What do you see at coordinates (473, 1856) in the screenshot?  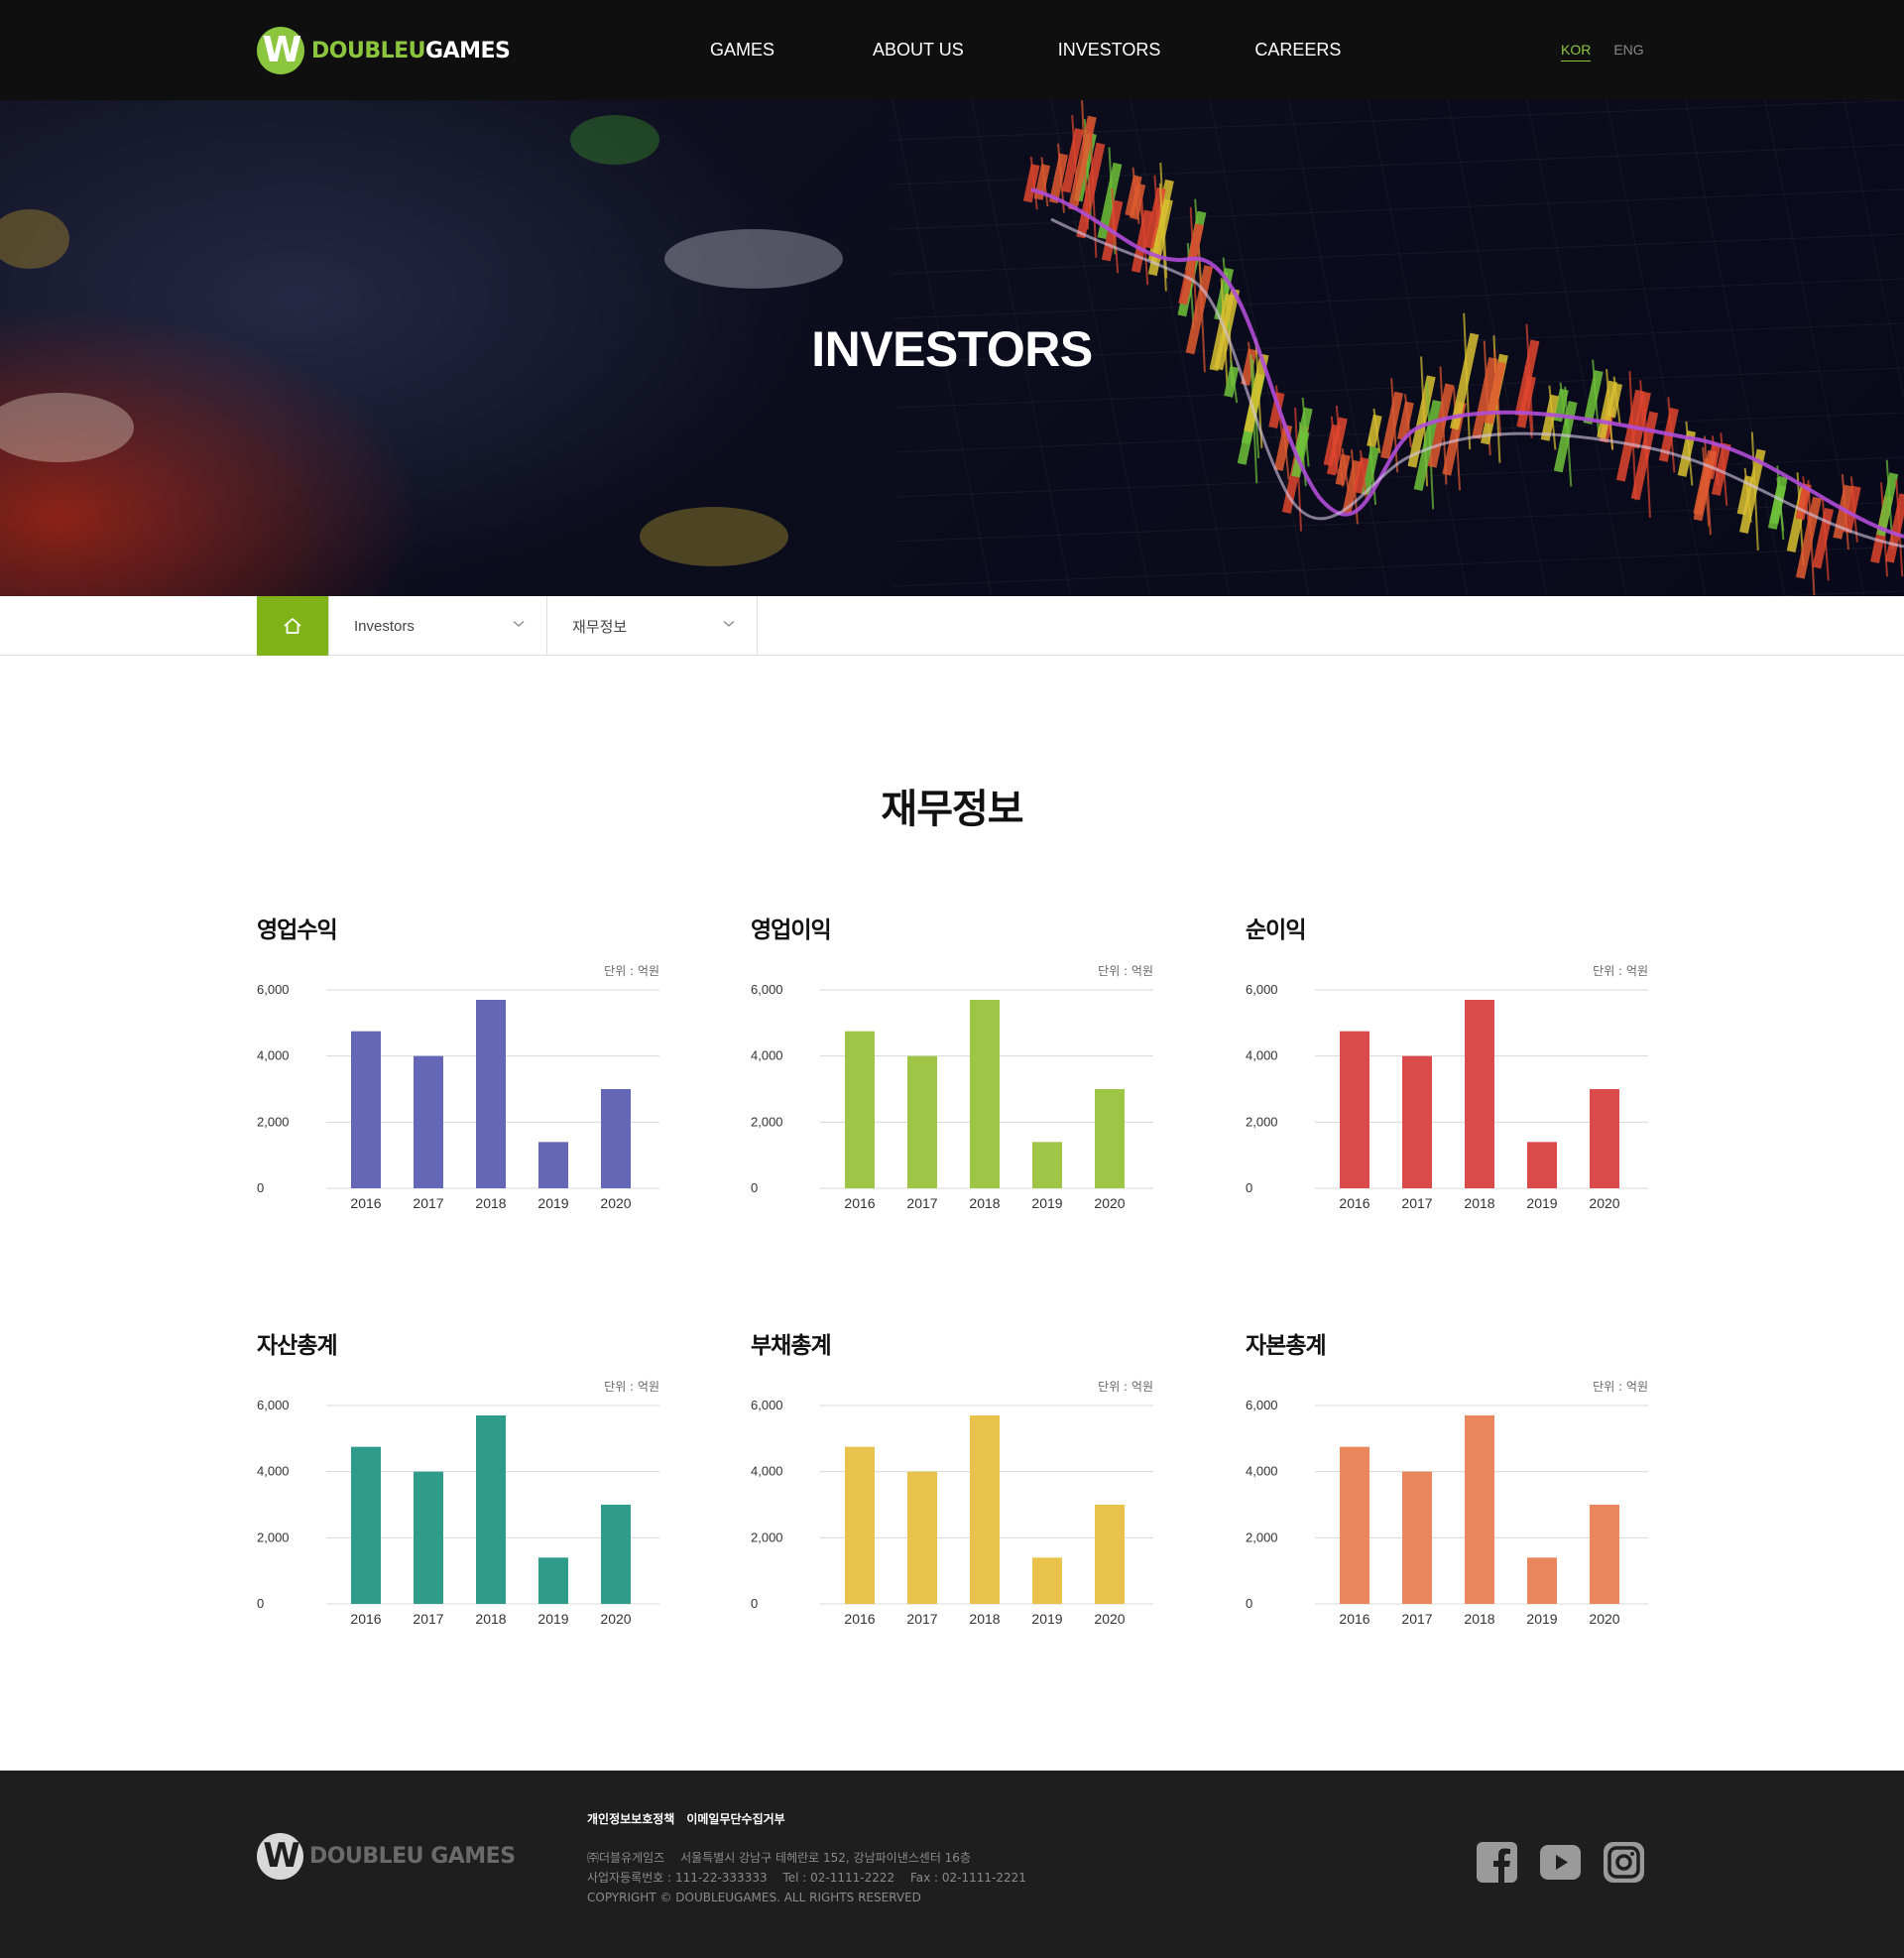 I see `footer-logo-text-games: GAMES` at bounding box center [473, 1856].